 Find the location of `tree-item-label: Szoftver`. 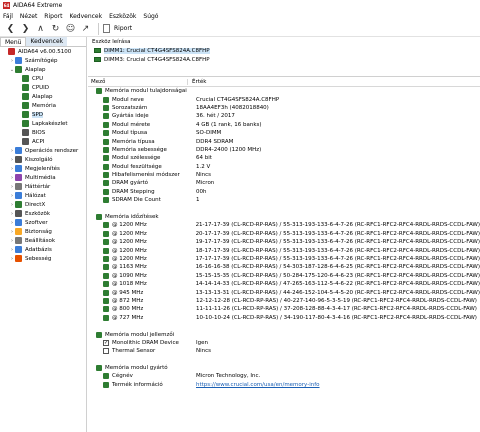

tree-item-label: Szoftver is located at coordinates (36, 222).